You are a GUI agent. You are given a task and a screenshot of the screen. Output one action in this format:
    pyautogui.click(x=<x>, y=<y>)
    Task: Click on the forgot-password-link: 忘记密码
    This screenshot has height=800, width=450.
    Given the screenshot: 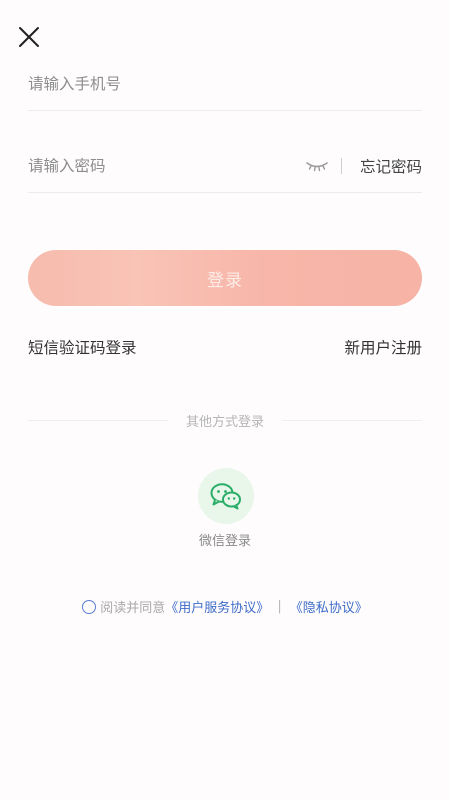 What is the action you would take?
    pyautogui.click(x=391, y=166)
    